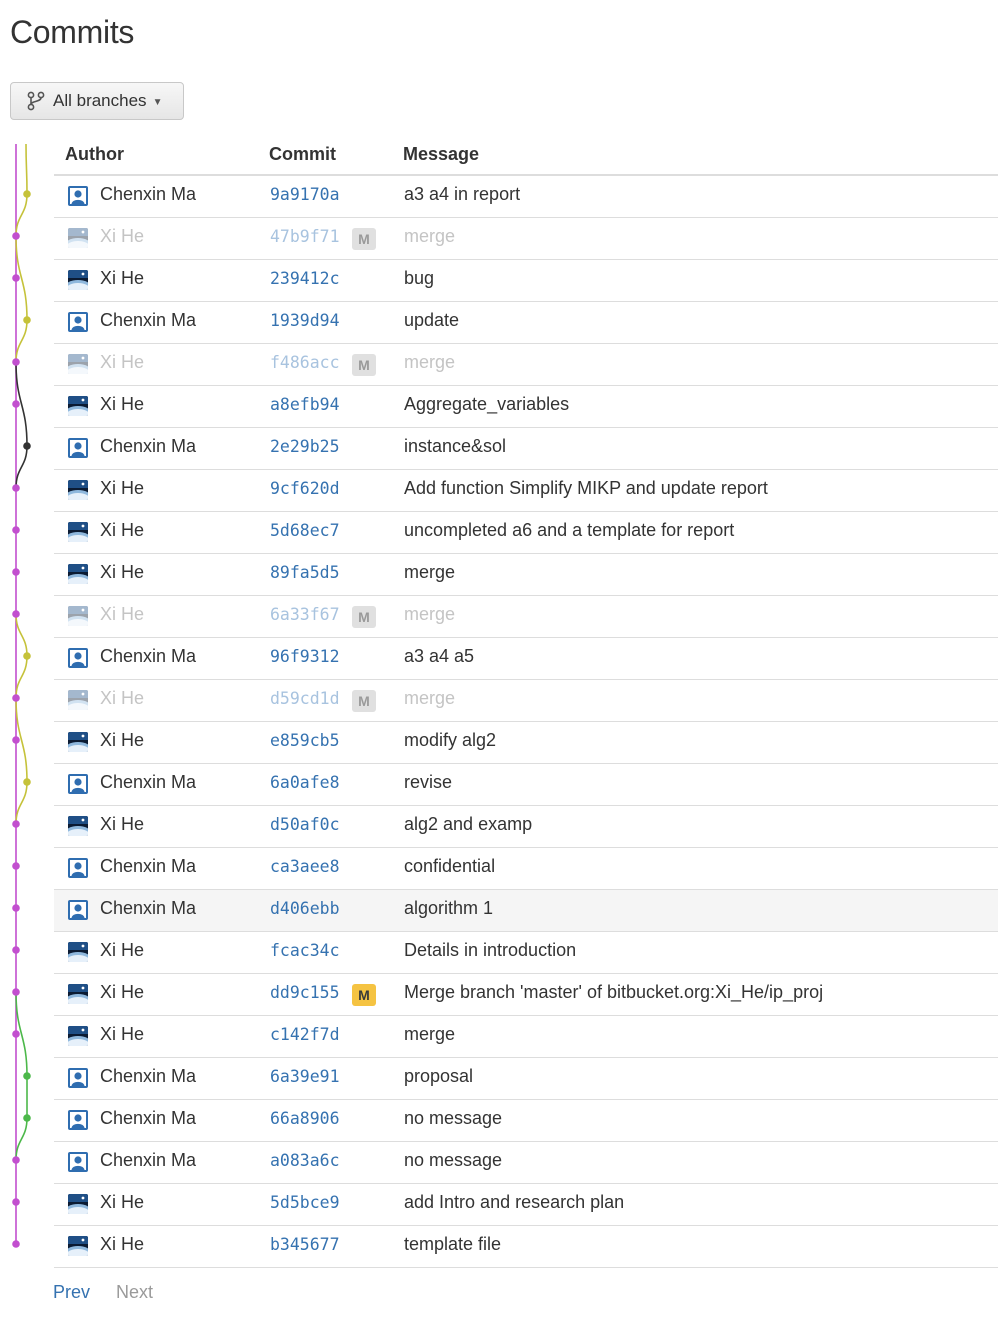 This screenshot has width=998, height=1320. I want to click on commit-row: Xi He 5d5bce9 add Intro and research plan, so click(526, 1205).